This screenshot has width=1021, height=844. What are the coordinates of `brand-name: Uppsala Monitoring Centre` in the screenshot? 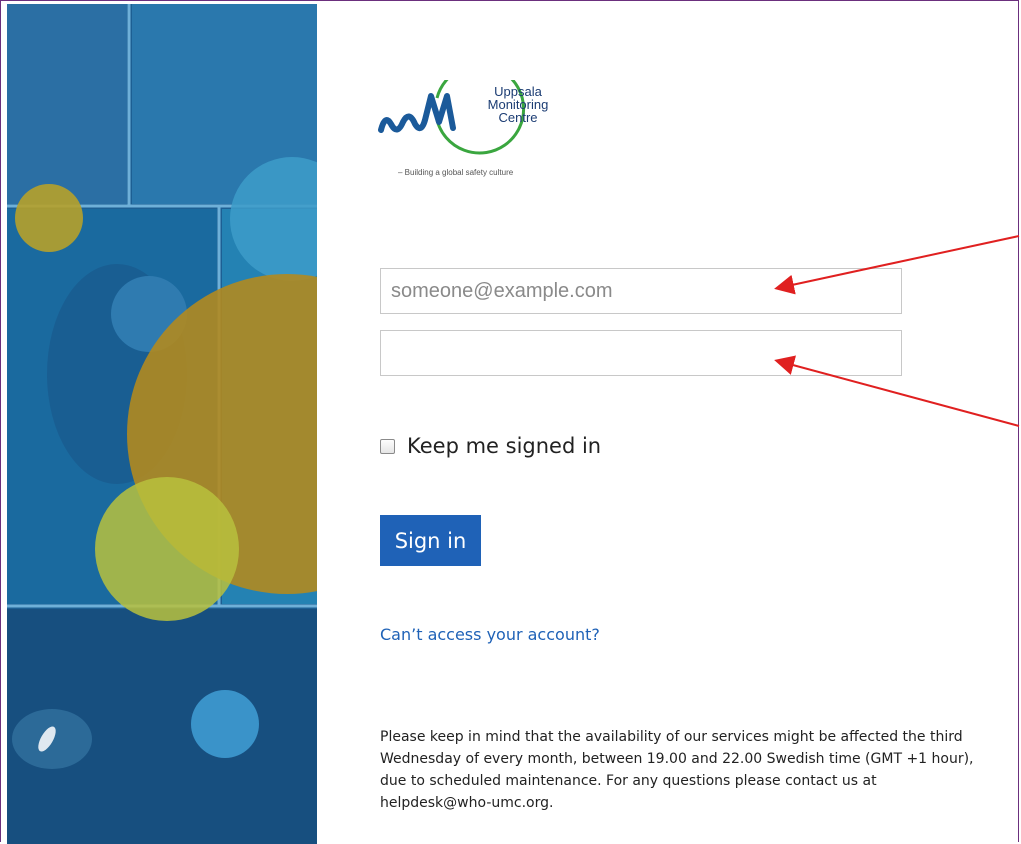 It's located at (518, 104).